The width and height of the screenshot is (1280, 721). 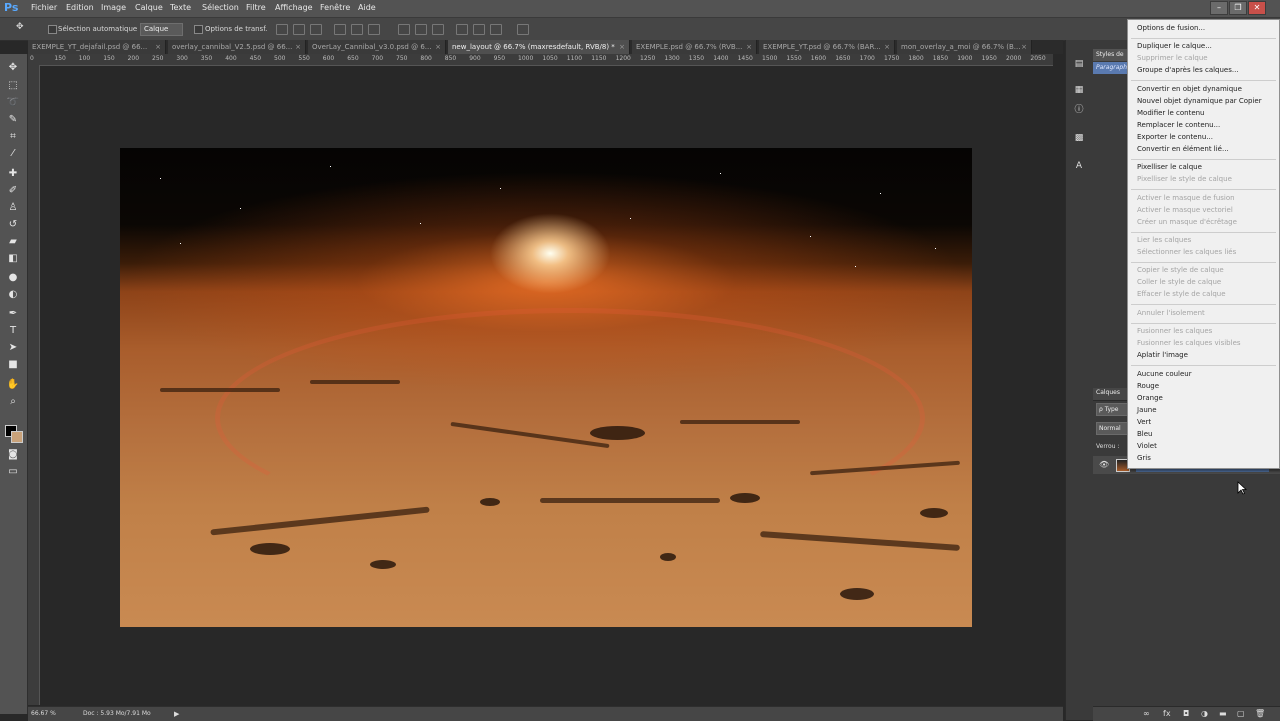 What do you see at coordinates (1079, 166) in the screenshot?
I see `character-panel-icon: A` at bounding box center [1079, 166].